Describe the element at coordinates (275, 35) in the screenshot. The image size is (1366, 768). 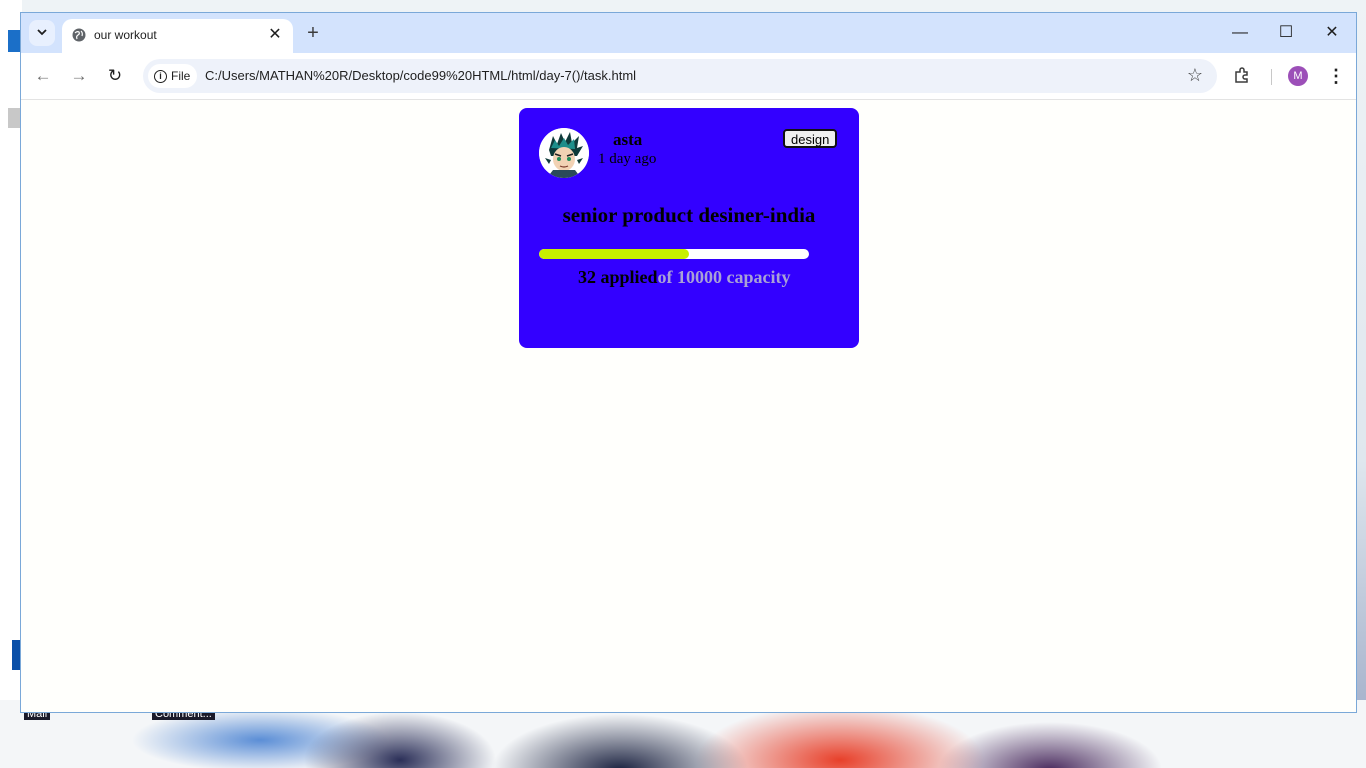
I see `close-tab-icon: ✕` at that location.